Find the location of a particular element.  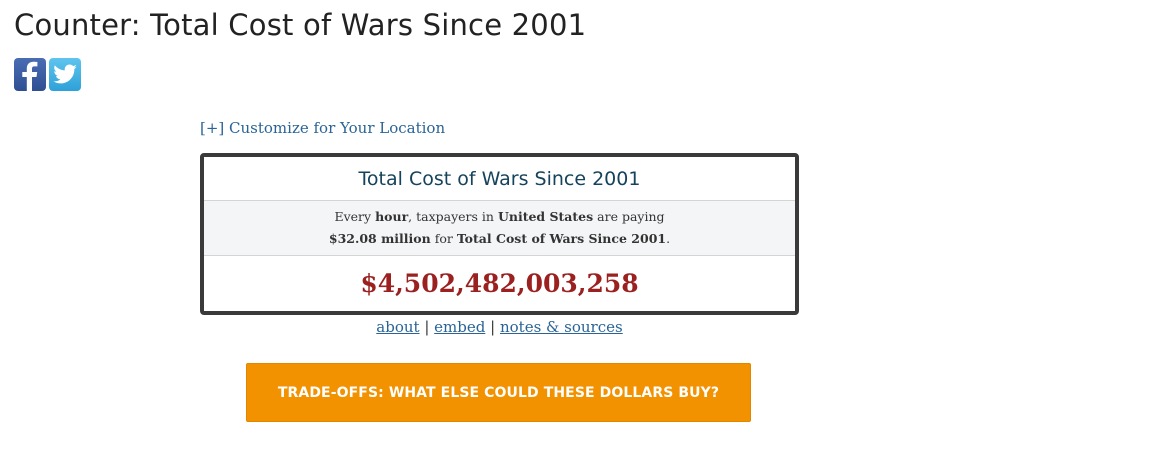

desc-rate: $32.08 million is located at coordinates (379, 238).